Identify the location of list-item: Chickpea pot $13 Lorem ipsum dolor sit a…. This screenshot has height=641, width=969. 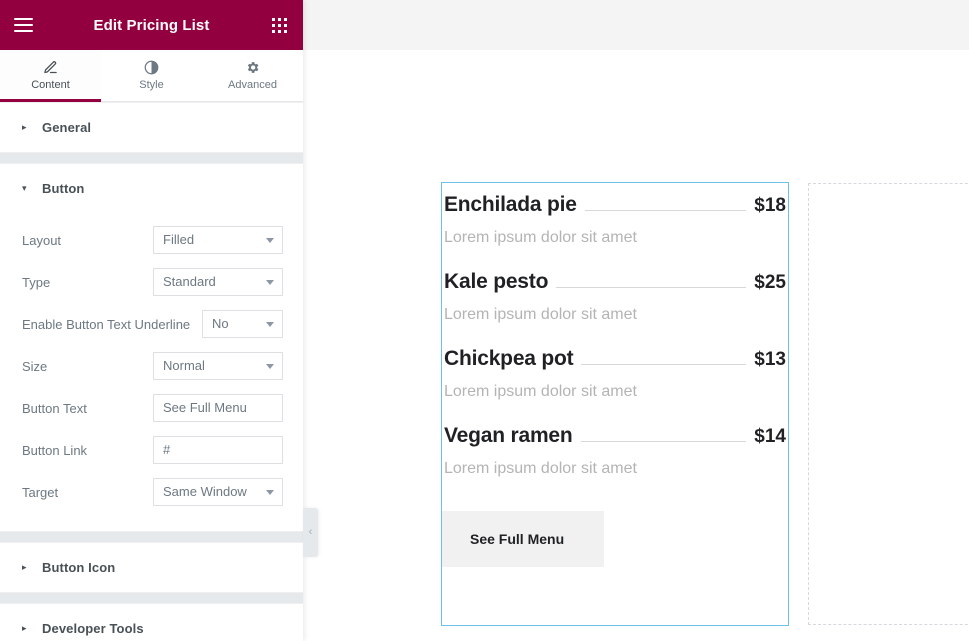
(615, 374).